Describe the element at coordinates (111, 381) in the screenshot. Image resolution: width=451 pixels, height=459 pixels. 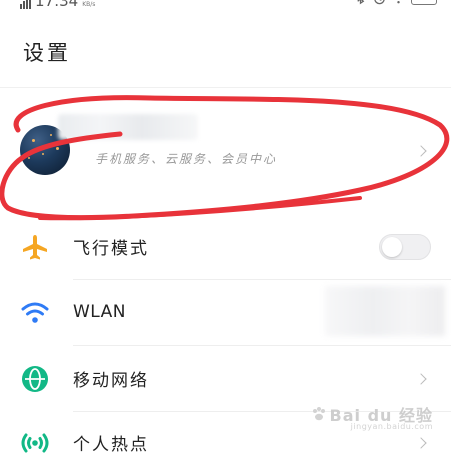
I see `settings-row-label: 移动网络` at that location.